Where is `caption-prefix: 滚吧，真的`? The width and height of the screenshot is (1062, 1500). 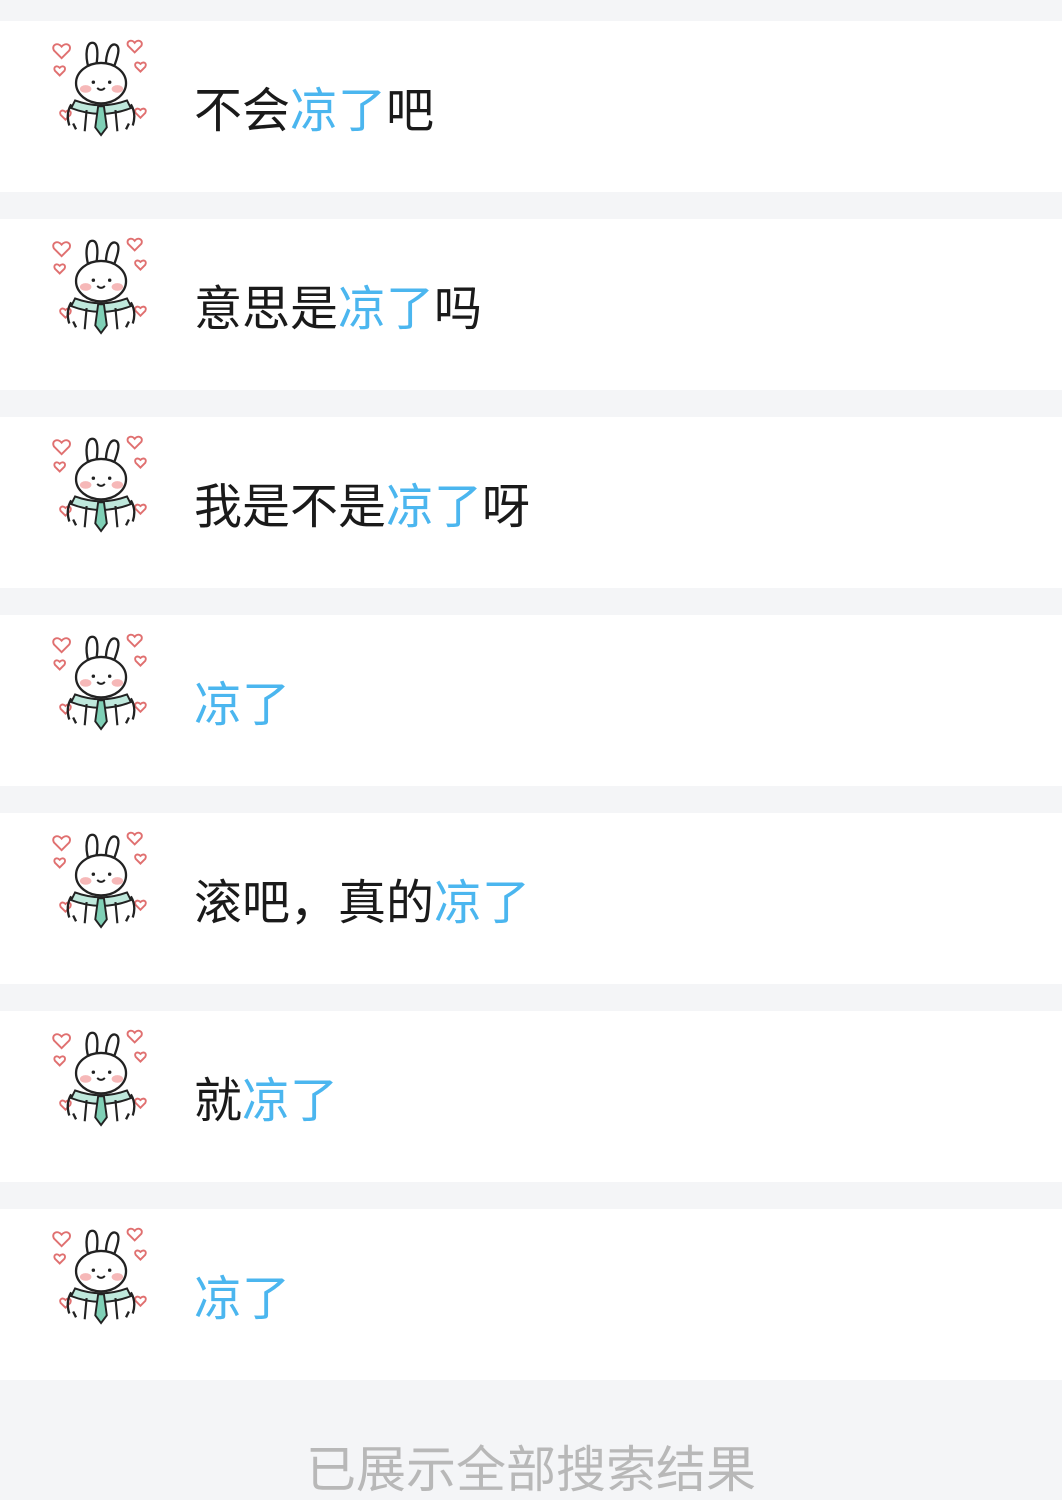 caption-prefix: 滚吧，真的 is located at coordinates (314, 903).